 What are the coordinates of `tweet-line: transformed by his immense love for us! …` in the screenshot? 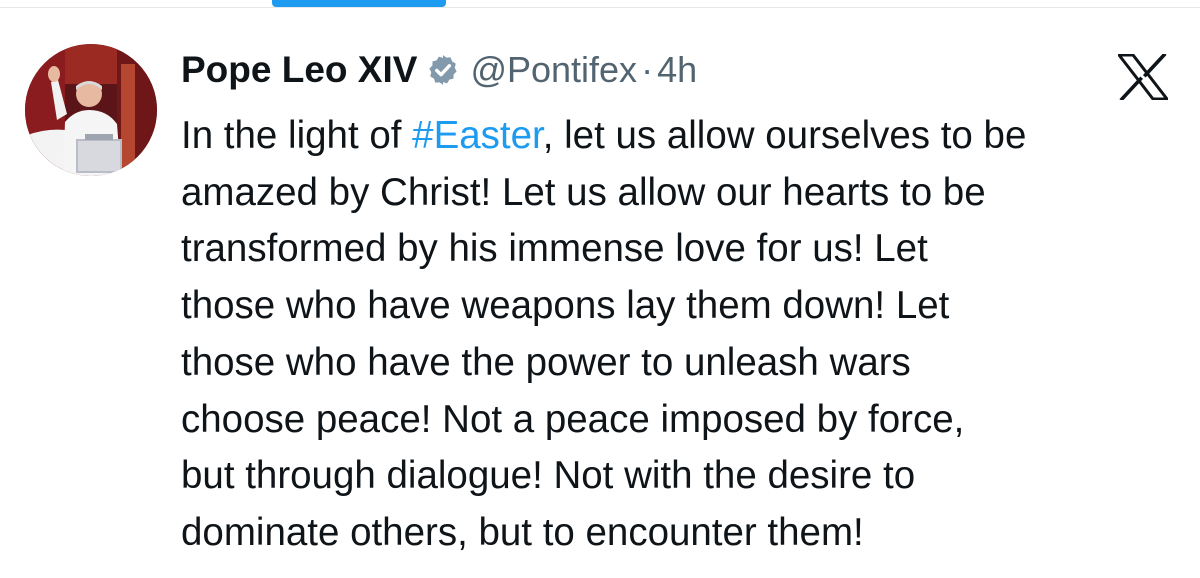 It's located at (554, 249).